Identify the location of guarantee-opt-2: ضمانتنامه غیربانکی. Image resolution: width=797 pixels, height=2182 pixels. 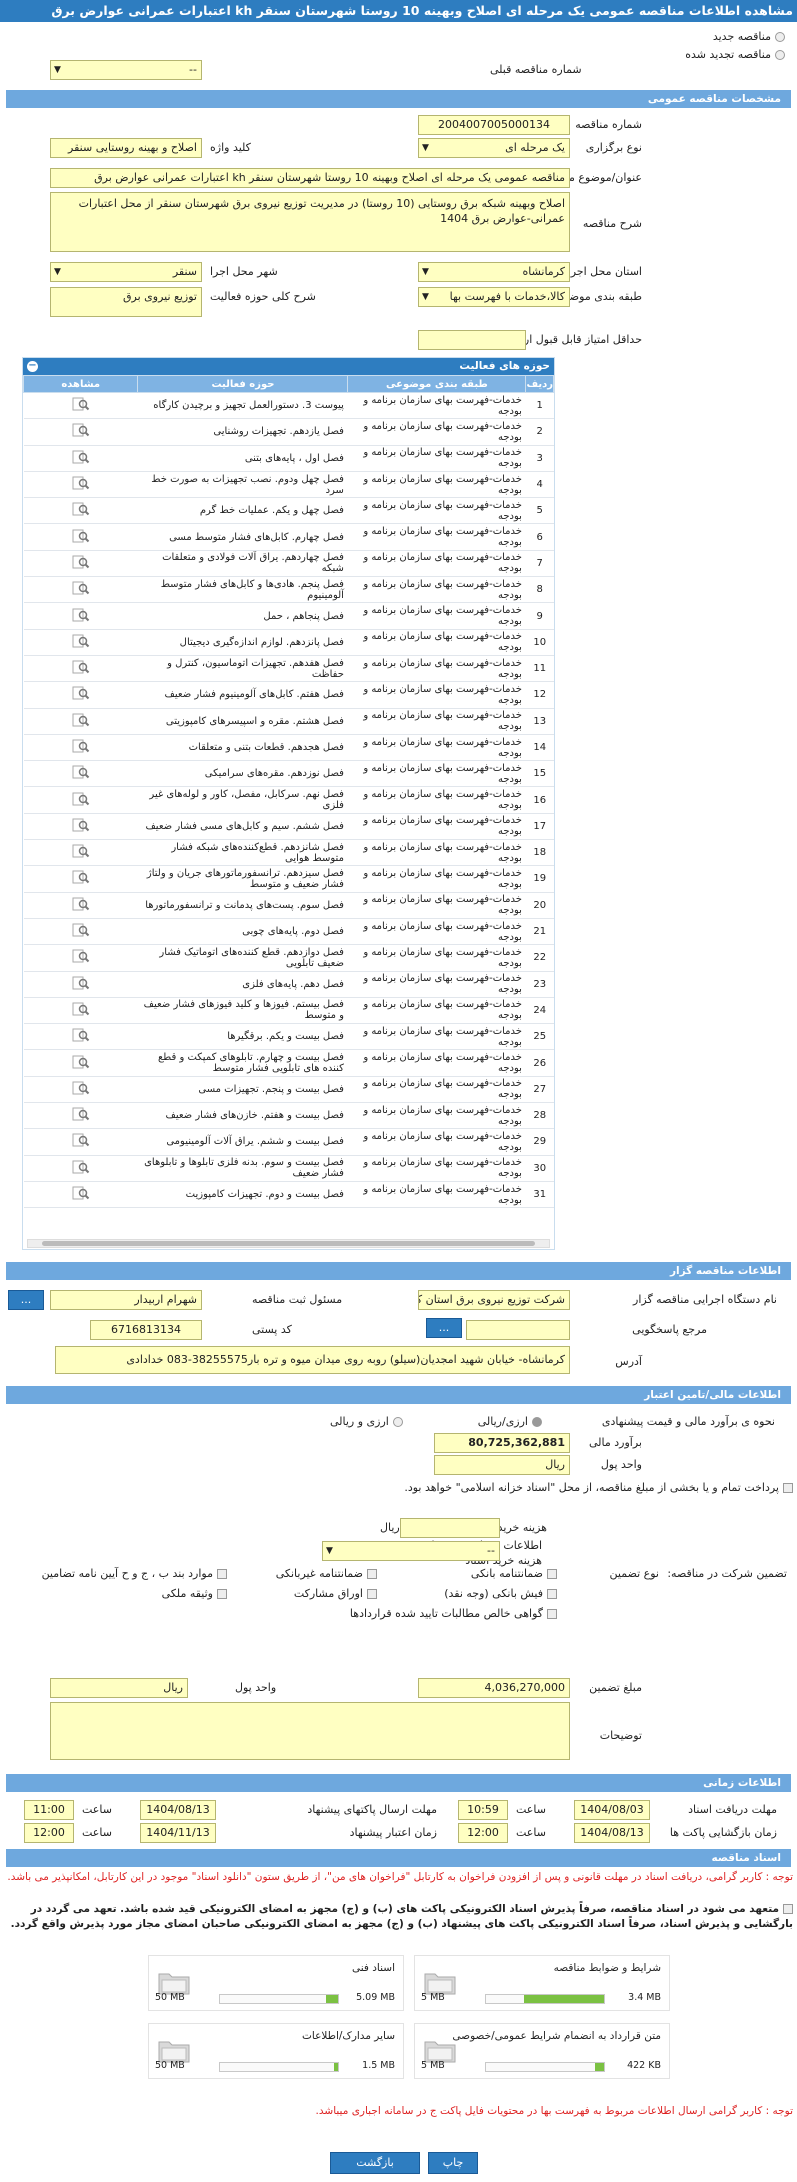
(326, 1574).